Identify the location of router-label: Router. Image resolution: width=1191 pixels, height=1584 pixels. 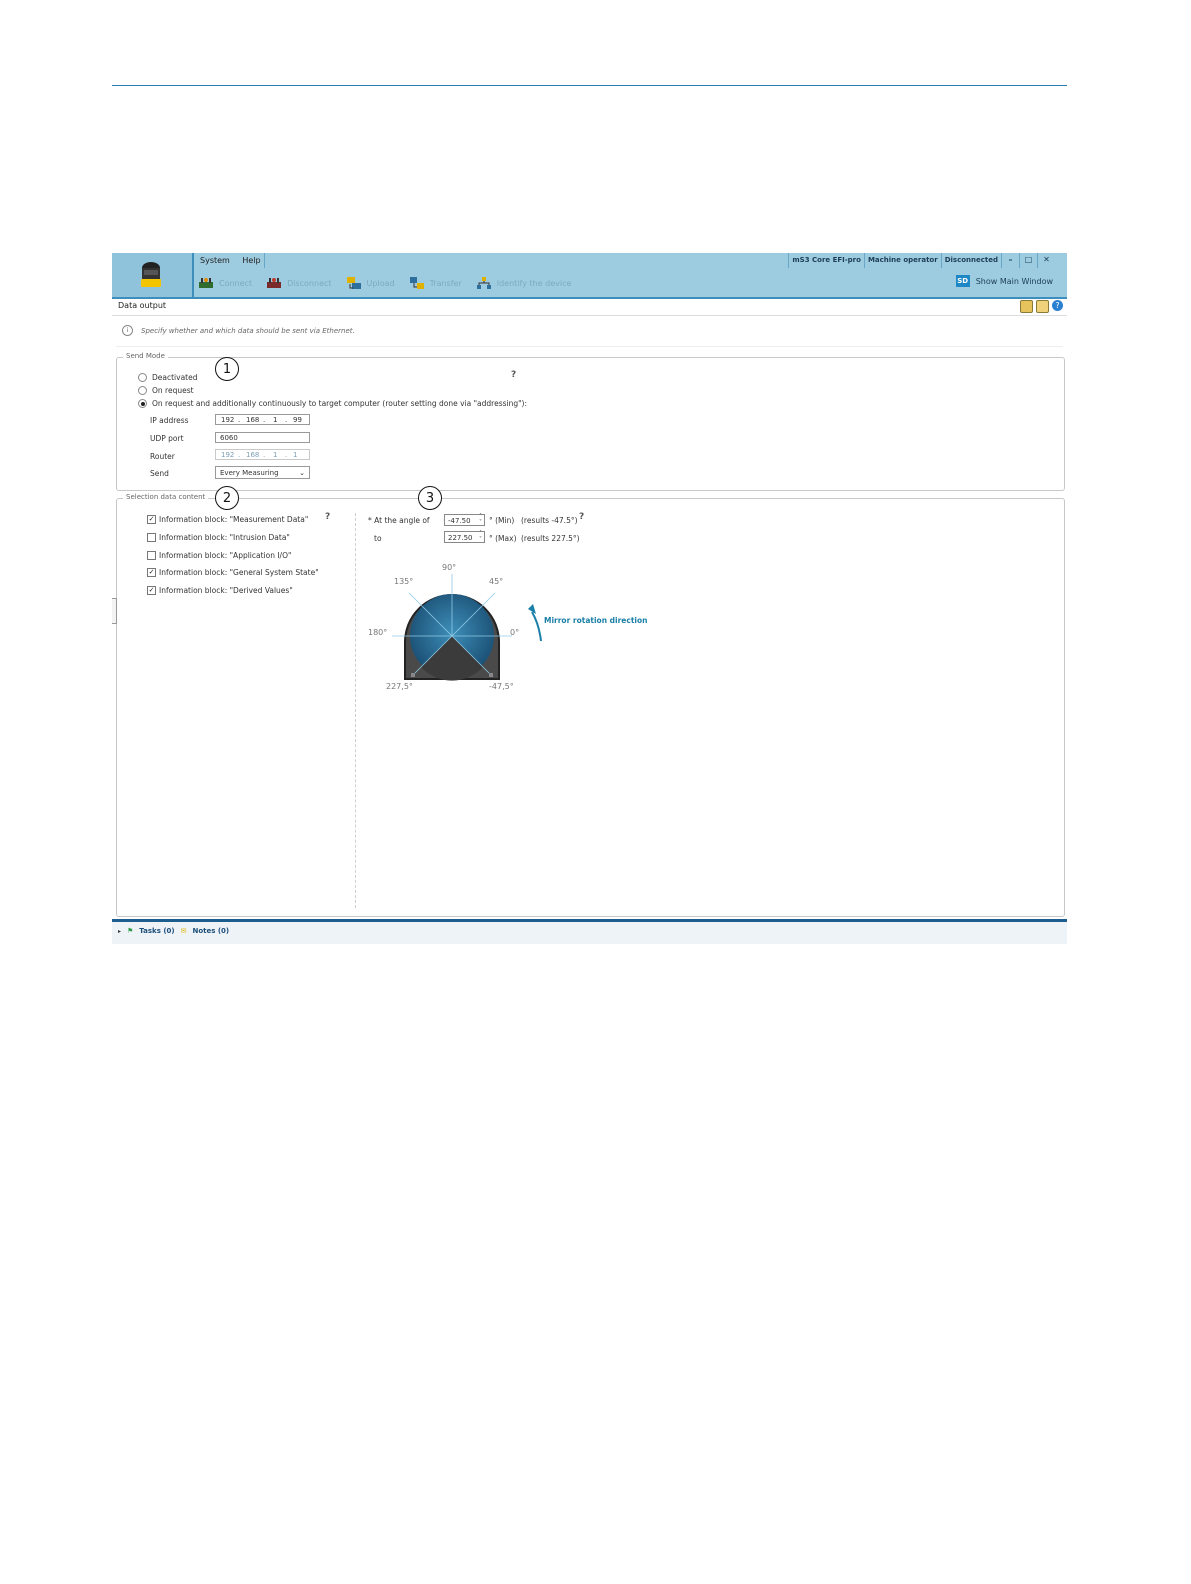
(162, 456).